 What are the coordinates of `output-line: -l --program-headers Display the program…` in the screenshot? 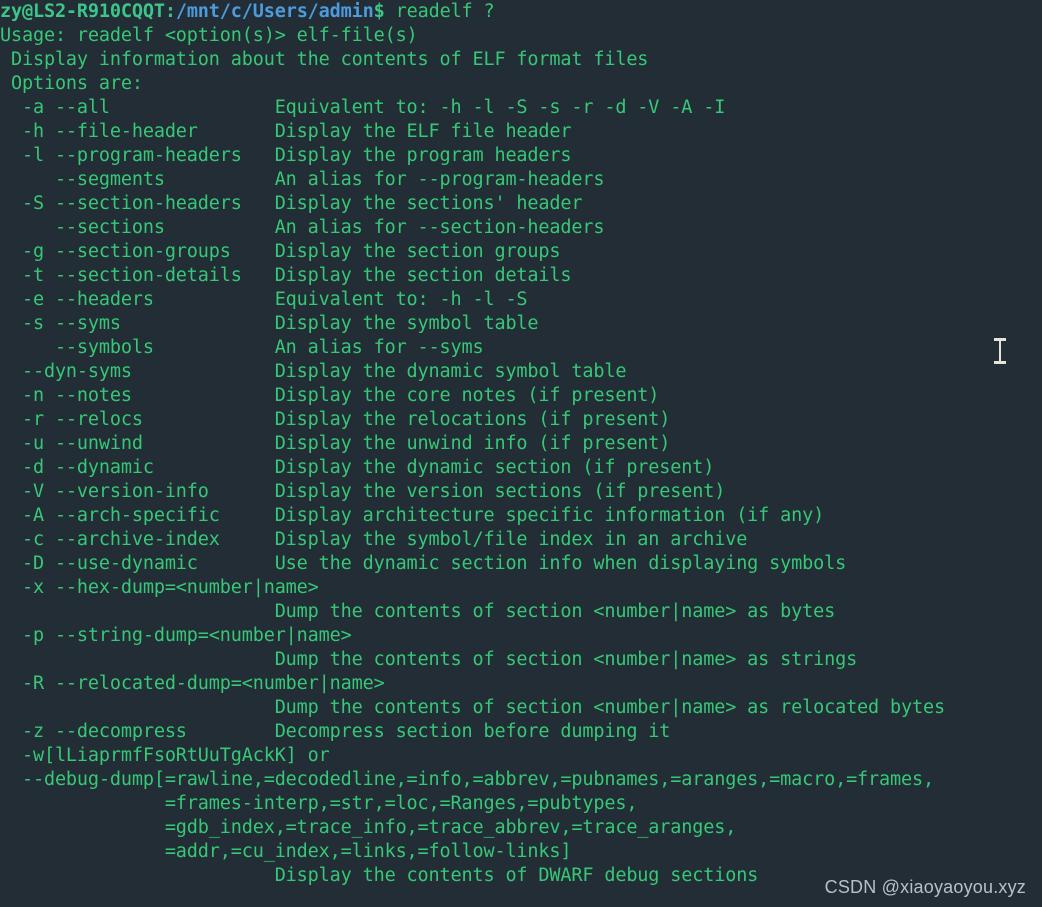 It's located at (286, 155).